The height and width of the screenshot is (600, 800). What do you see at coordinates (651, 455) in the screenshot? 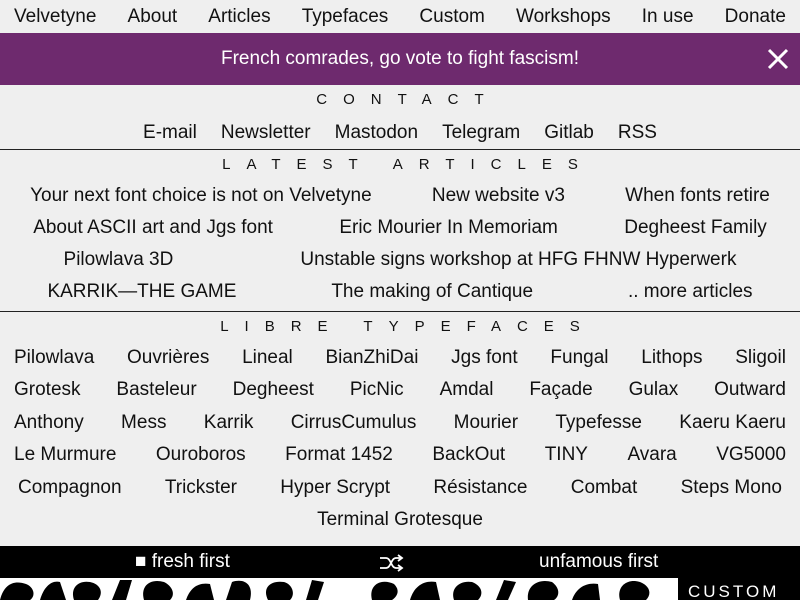
I see `typeface-link: Avara` at bounding box center [651, 455].